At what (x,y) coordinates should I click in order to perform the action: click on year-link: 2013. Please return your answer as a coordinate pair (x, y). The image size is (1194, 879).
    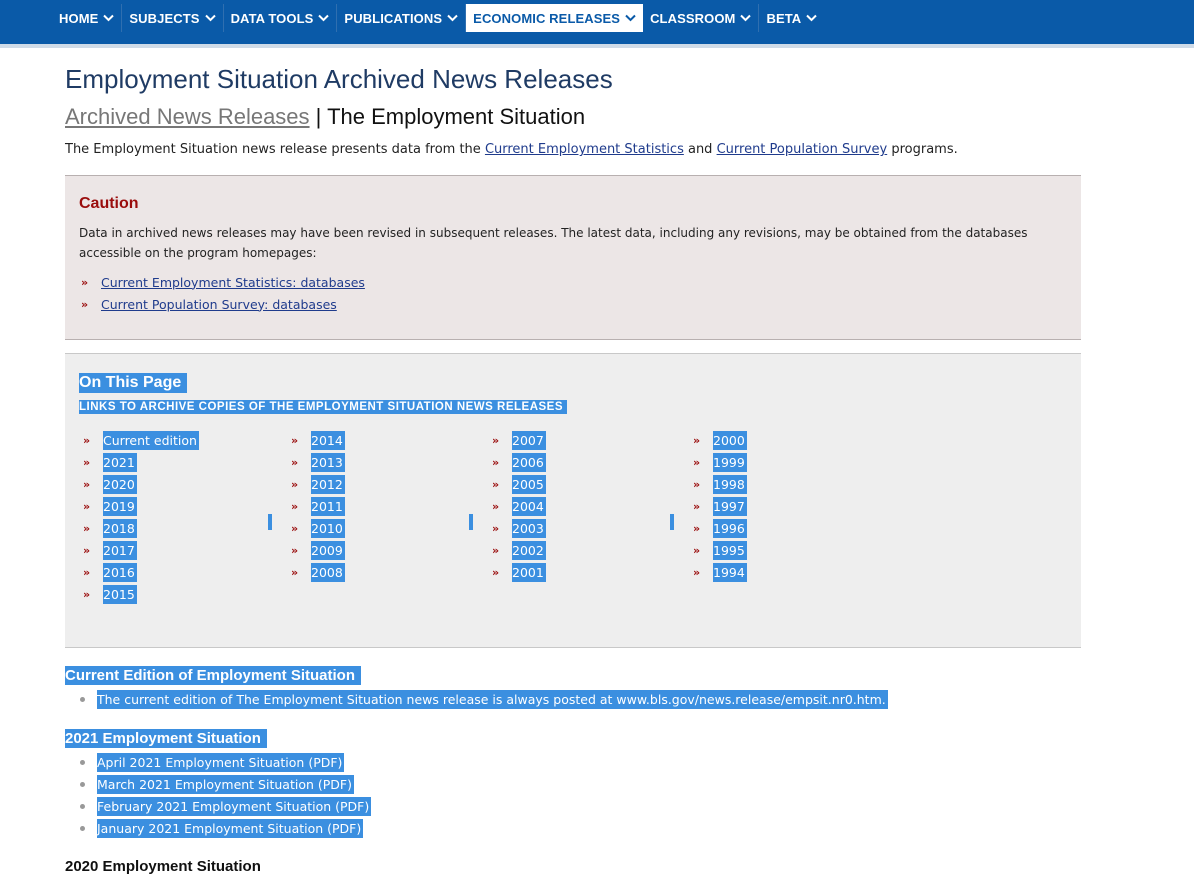
    Looking at the image, I should click on (328, 462).